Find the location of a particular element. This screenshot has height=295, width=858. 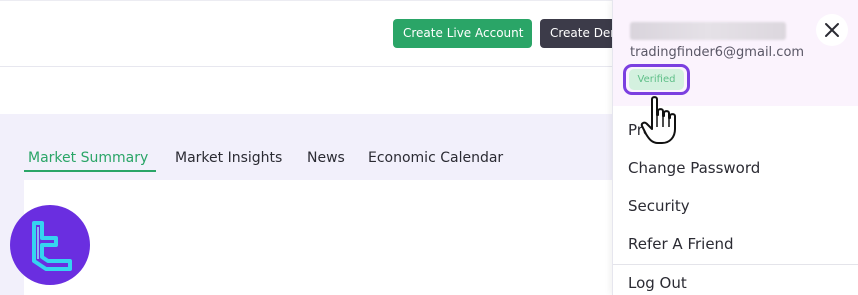

tradingfinder-logo is located at coordinates (50, 245).